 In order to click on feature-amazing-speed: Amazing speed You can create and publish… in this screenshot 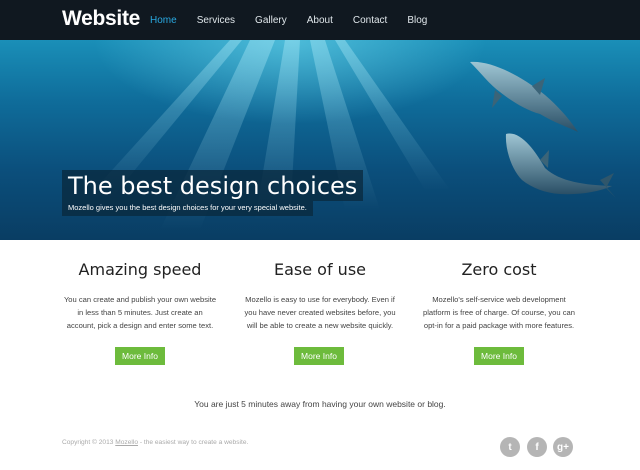, I will do `click(140, 296)`.